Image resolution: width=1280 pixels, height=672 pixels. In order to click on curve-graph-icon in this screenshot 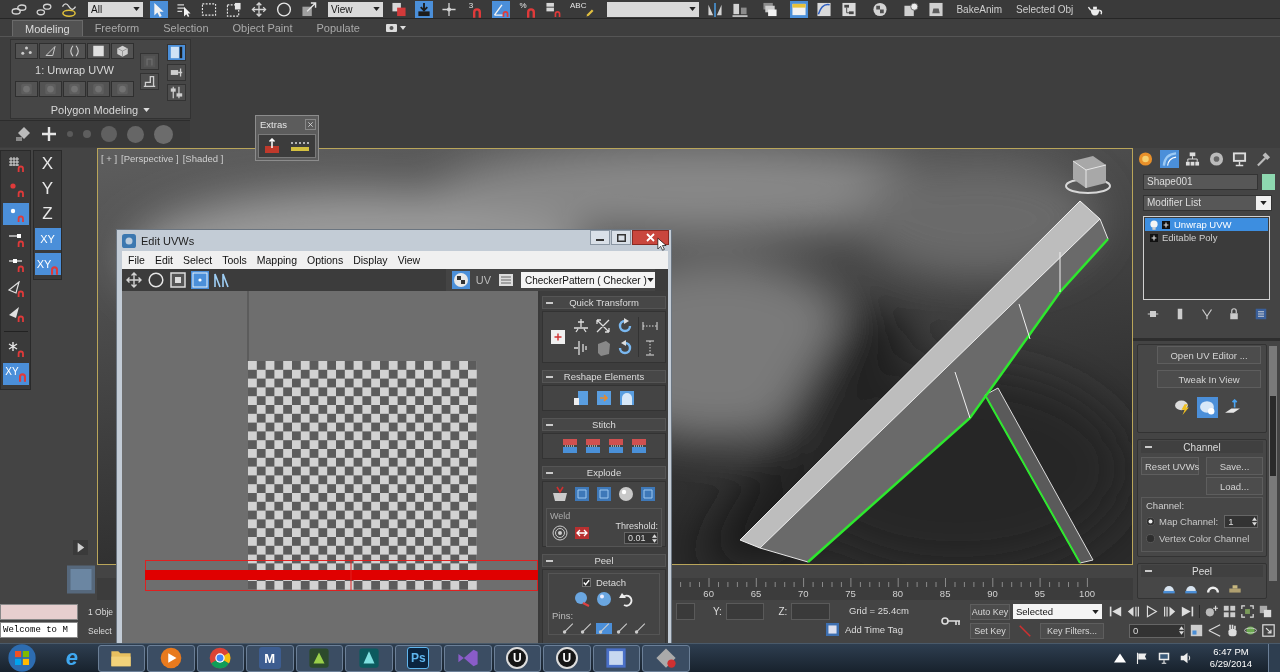, I will do `click(824, 9)`.